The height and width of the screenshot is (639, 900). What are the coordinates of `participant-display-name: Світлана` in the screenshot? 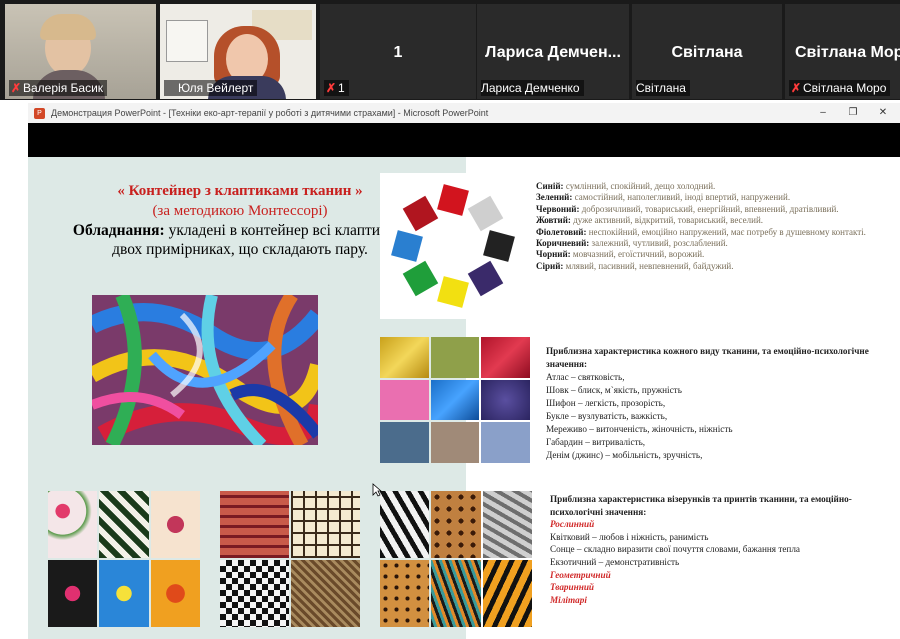 It's located at (707, 52).